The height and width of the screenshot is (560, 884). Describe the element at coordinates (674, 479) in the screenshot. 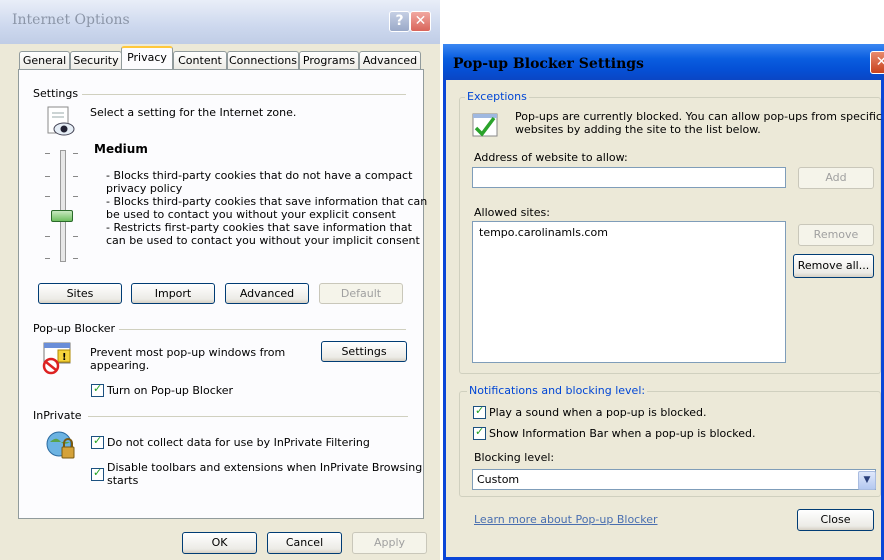

I see `blocking-level-select` at that location.